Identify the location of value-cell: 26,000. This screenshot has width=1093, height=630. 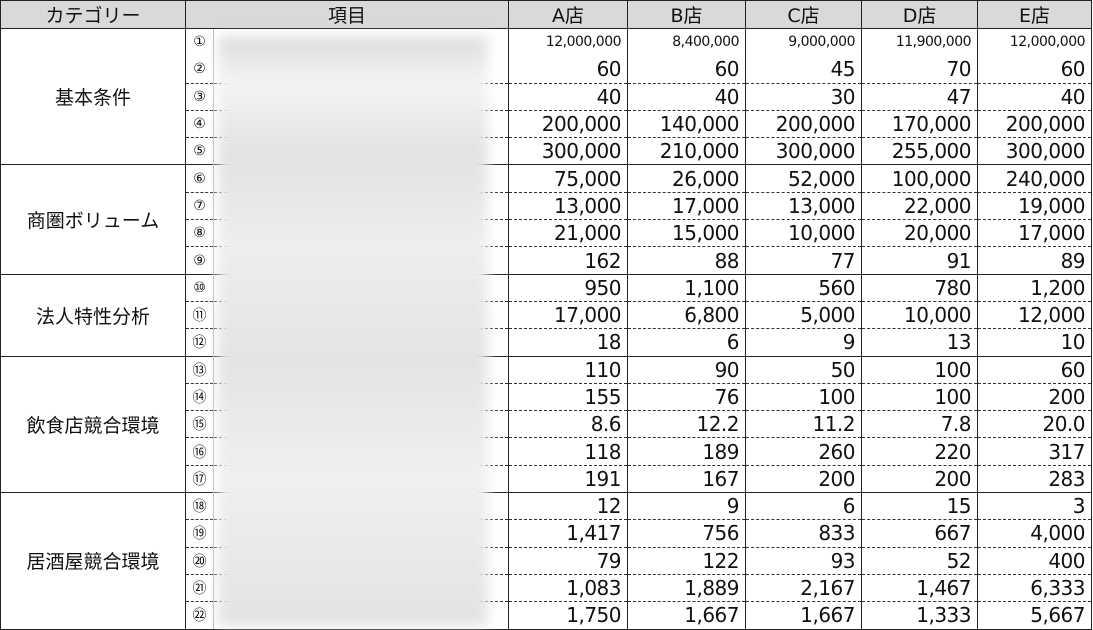
(687, 178).